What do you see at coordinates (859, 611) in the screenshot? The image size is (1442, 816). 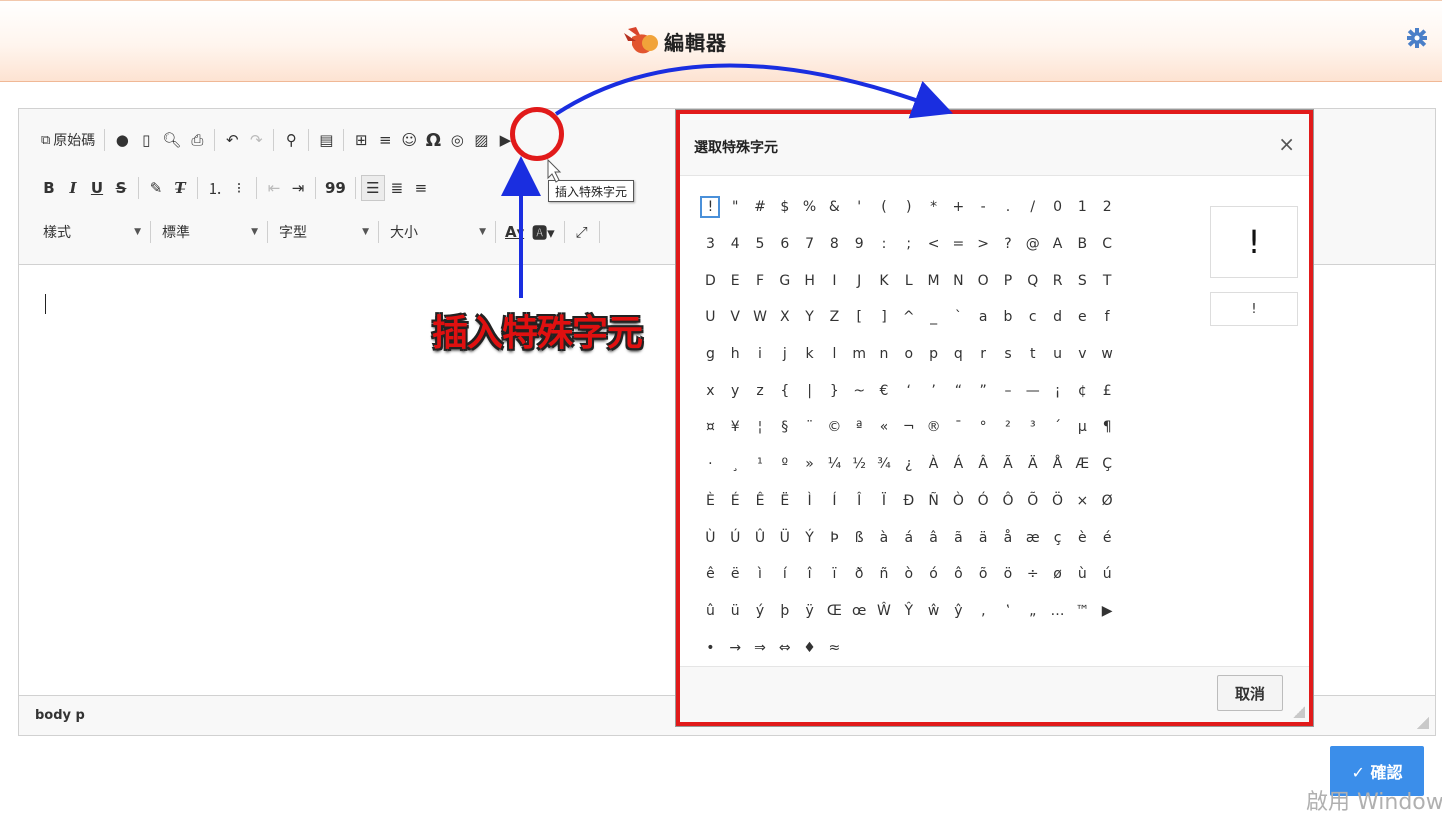 I see `special-char-cell: œ` at bounding box center [859, 611].